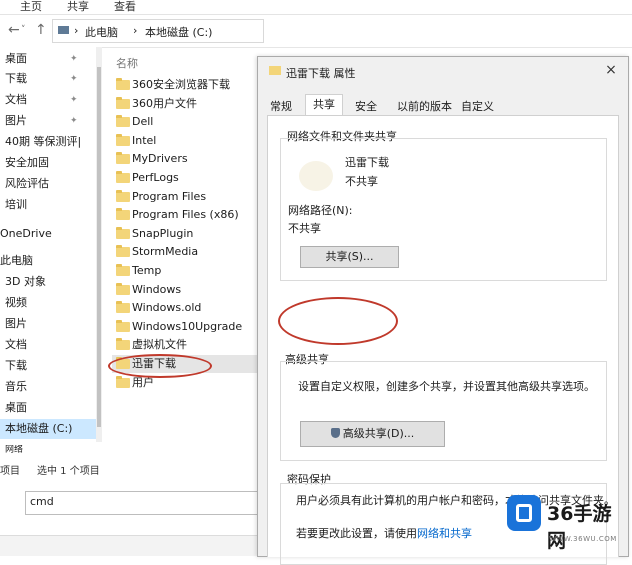  I want to click on column-header-name: 名称, so click(127, 63).